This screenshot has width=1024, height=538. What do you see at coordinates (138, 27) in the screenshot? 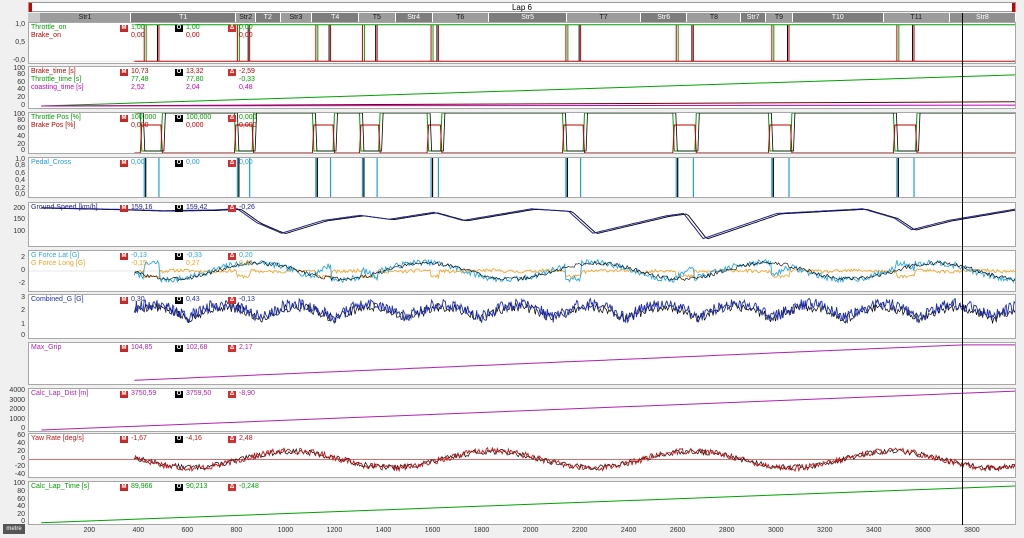
I see `readout-m-value: 1,00` at bounding box center [138, 27].